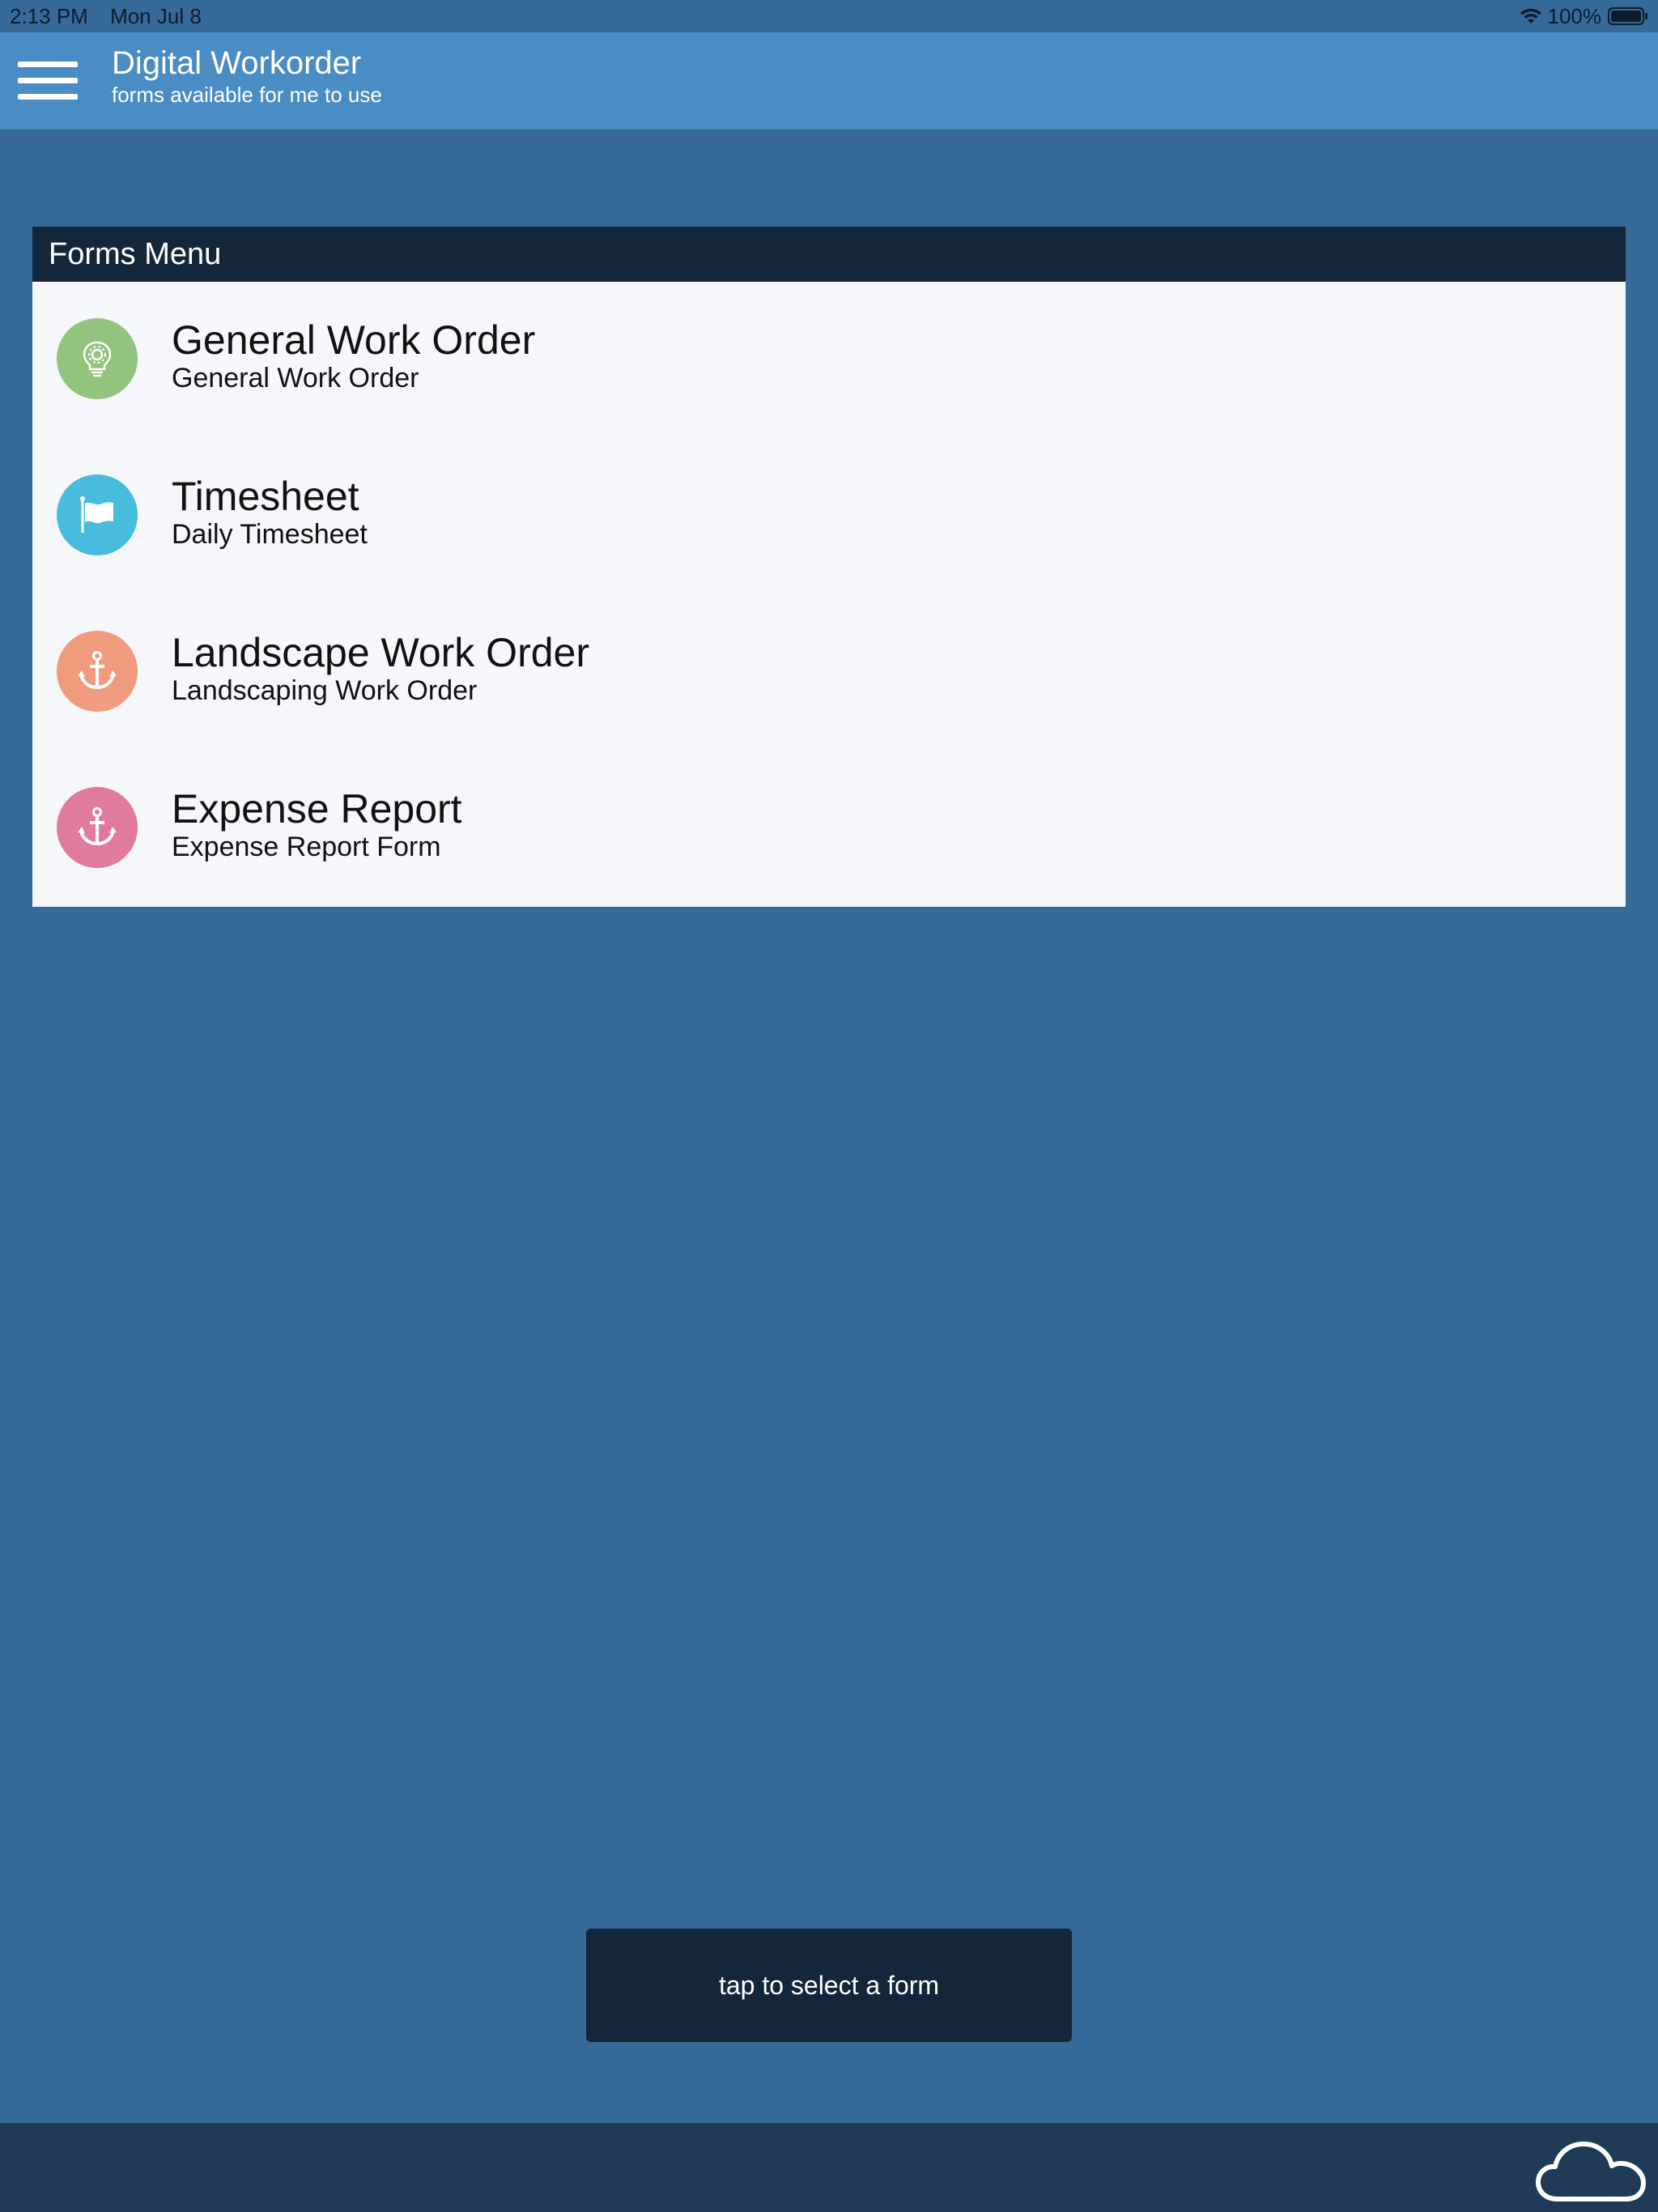 The image size is (1658, 2212). What do you see at coordinates (829, 255) in the screenshot?
I see `forms-menu-header: Forms Menu` at bounding box center [829, 255].